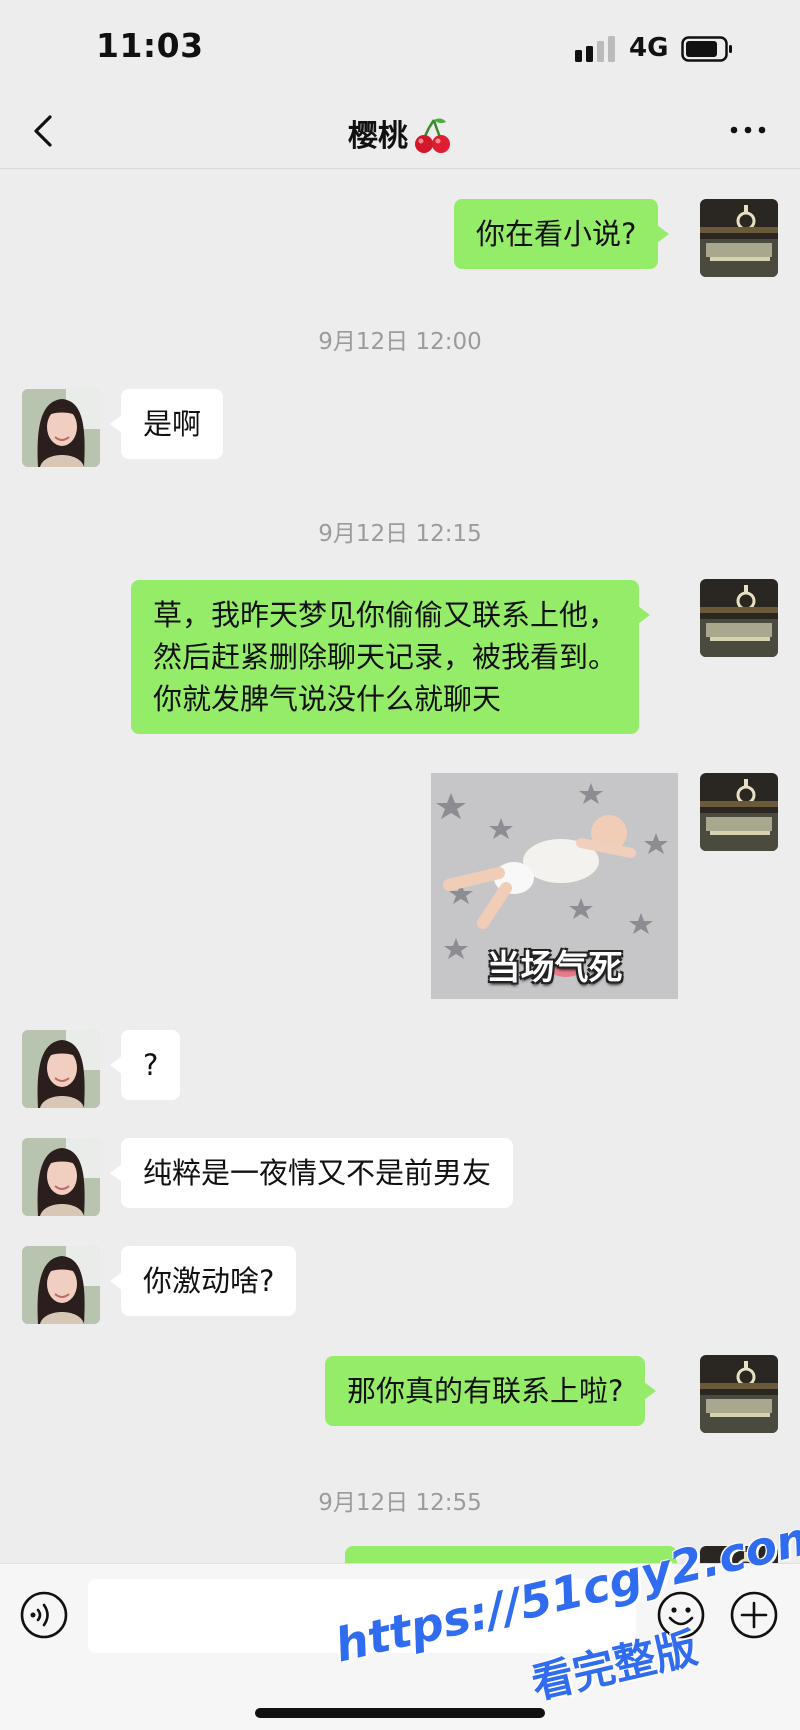  What do you see at coordinates (400, 1503) in the screenshot?
I see `timestamp: 9月12日 12:55` at bounding box center [400, 1503].